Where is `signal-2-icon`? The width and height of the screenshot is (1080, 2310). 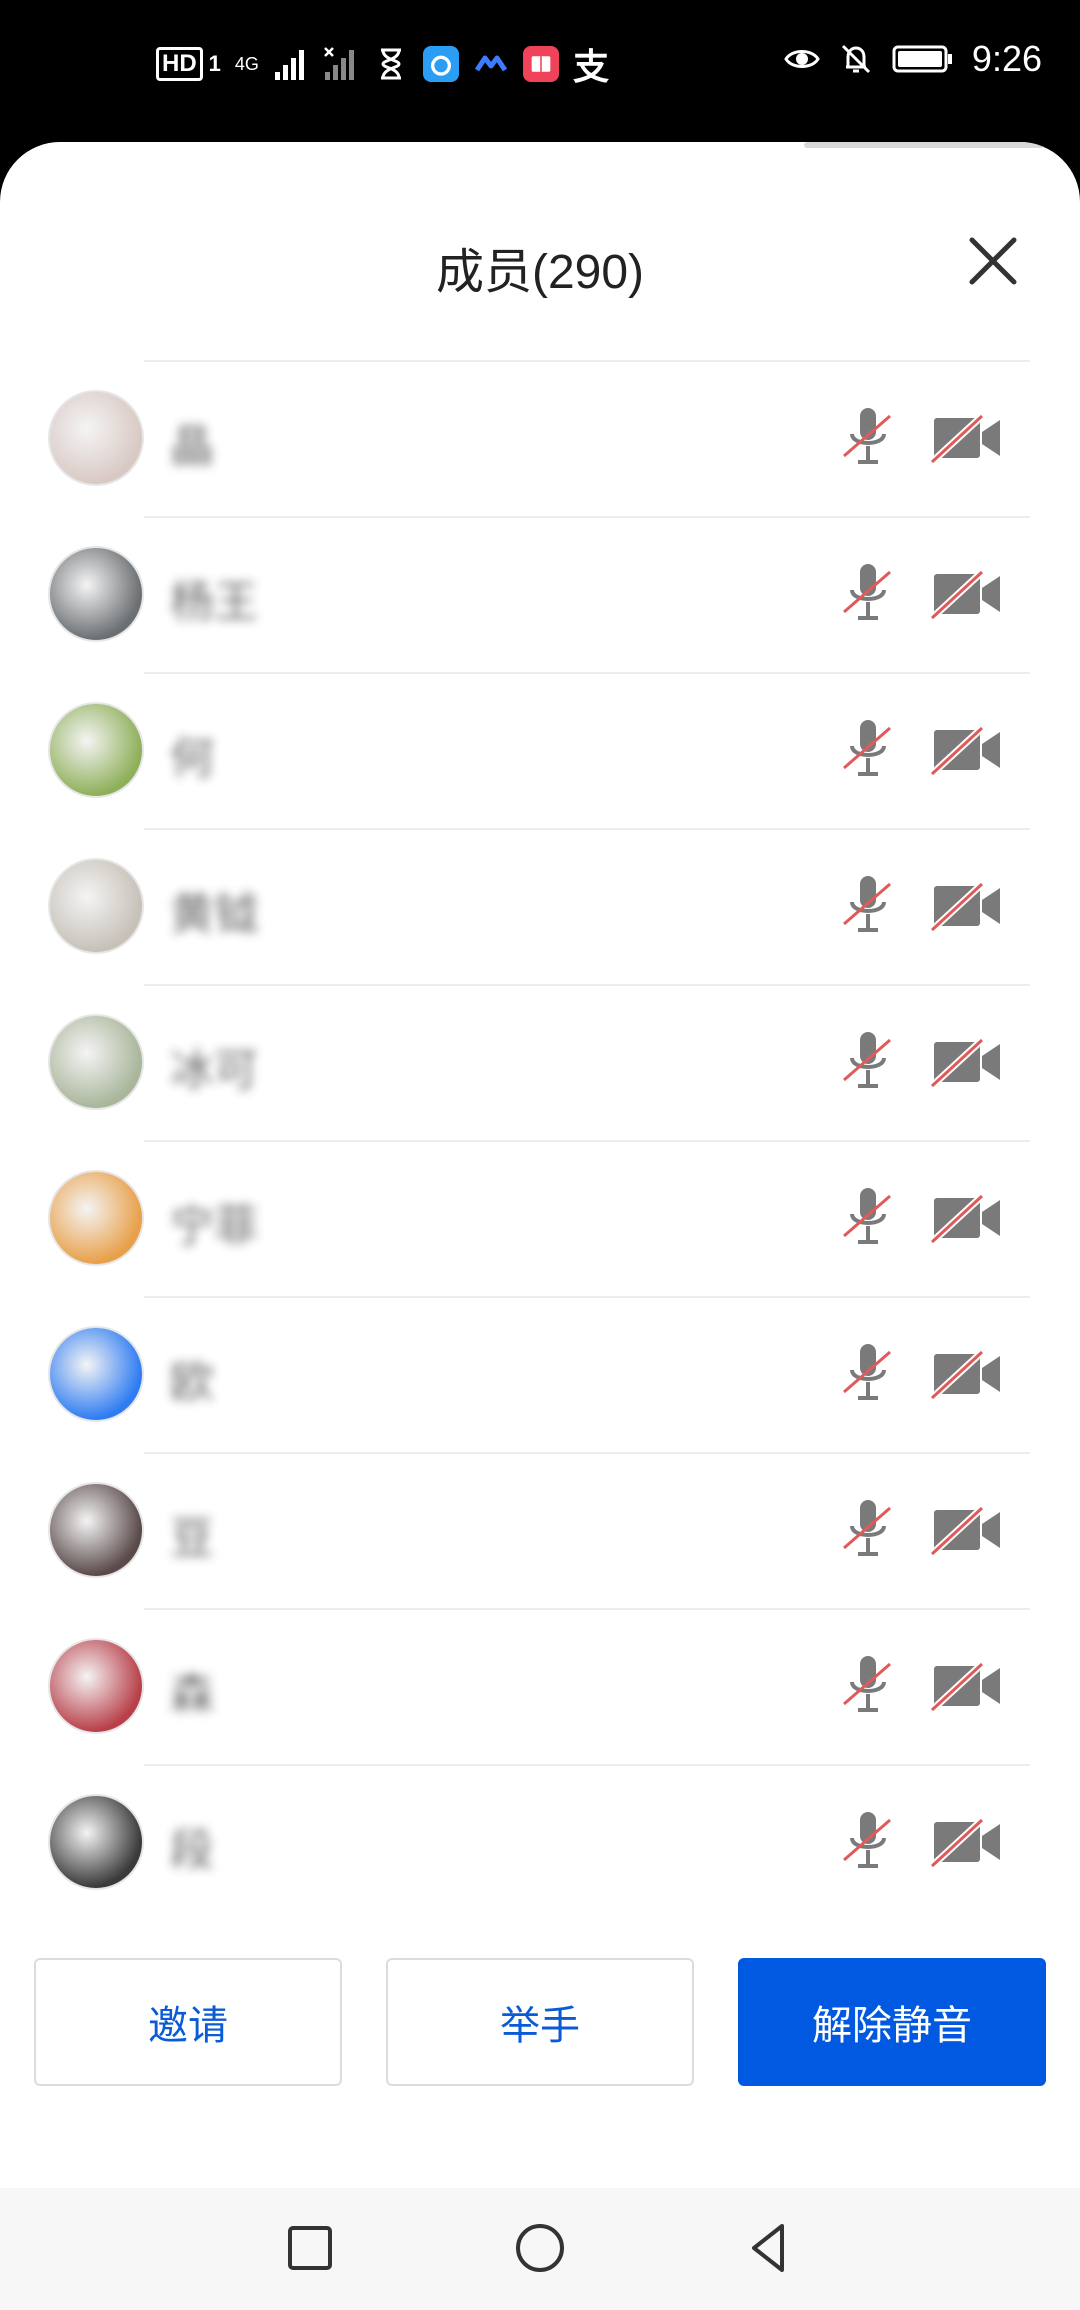 signal-2-icon is located at coordinates (339, 63).